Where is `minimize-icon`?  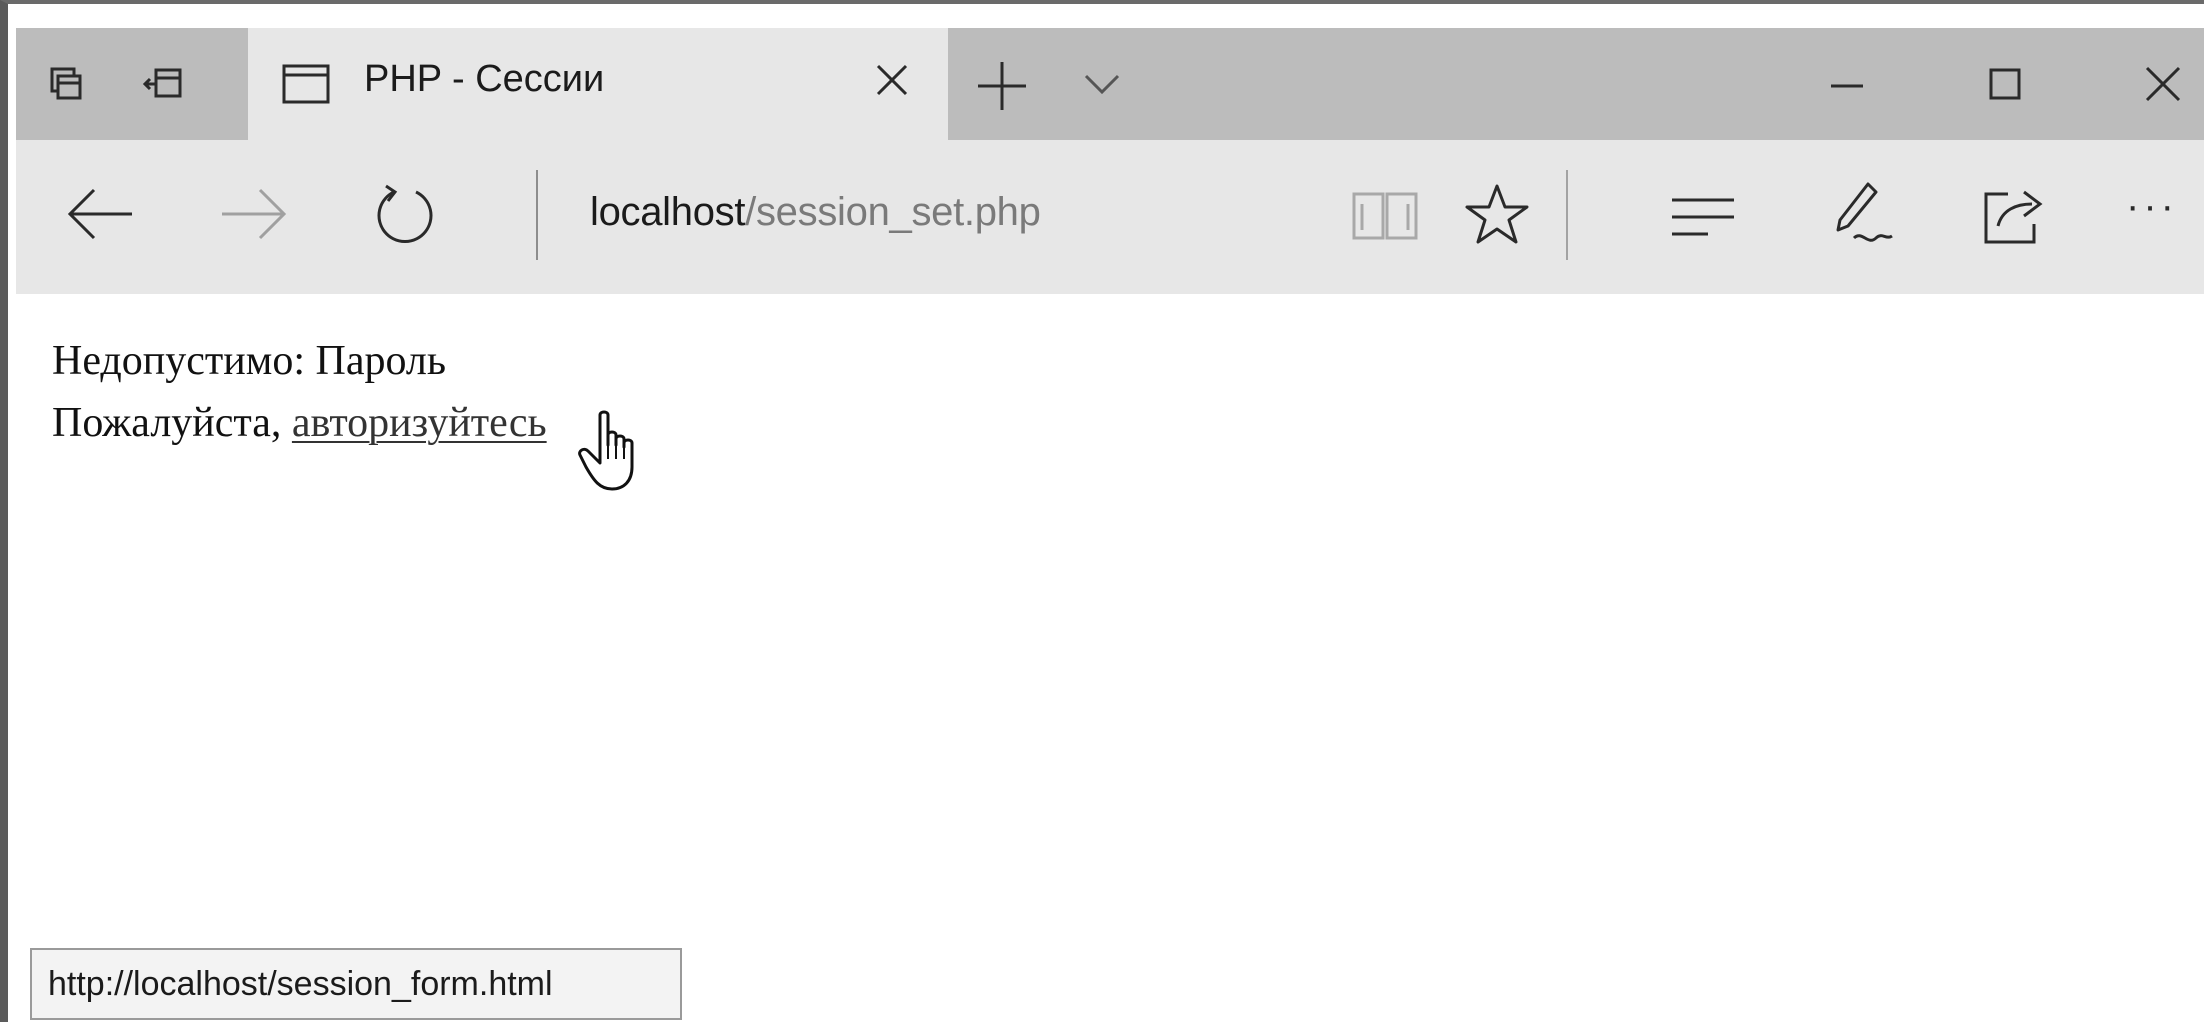 minimize-icon is located at coordinates (1847, 86).